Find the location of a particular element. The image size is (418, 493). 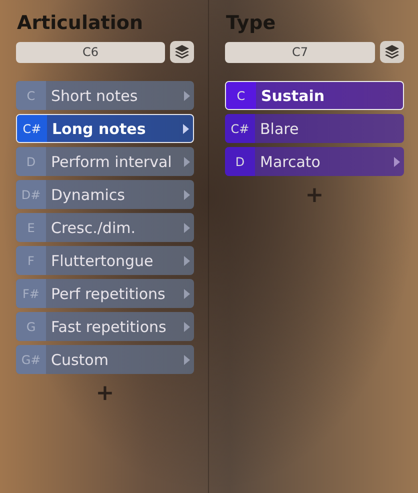

item-label: Cresc./dim. is located at coordinates (93, 227).